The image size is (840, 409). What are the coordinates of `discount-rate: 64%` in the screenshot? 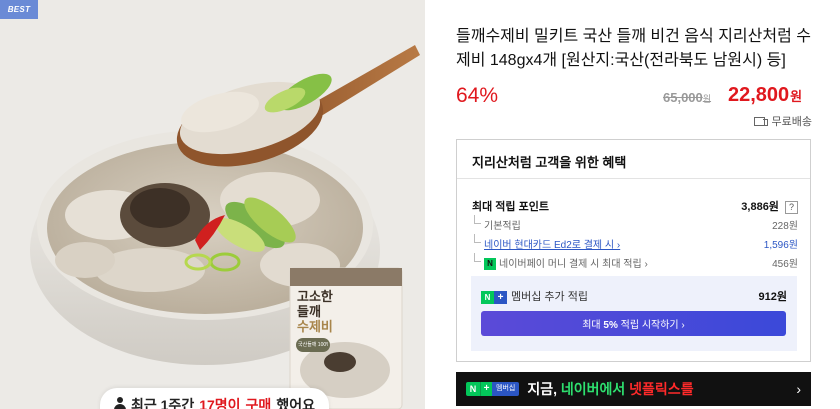 It's located at (477, 95).